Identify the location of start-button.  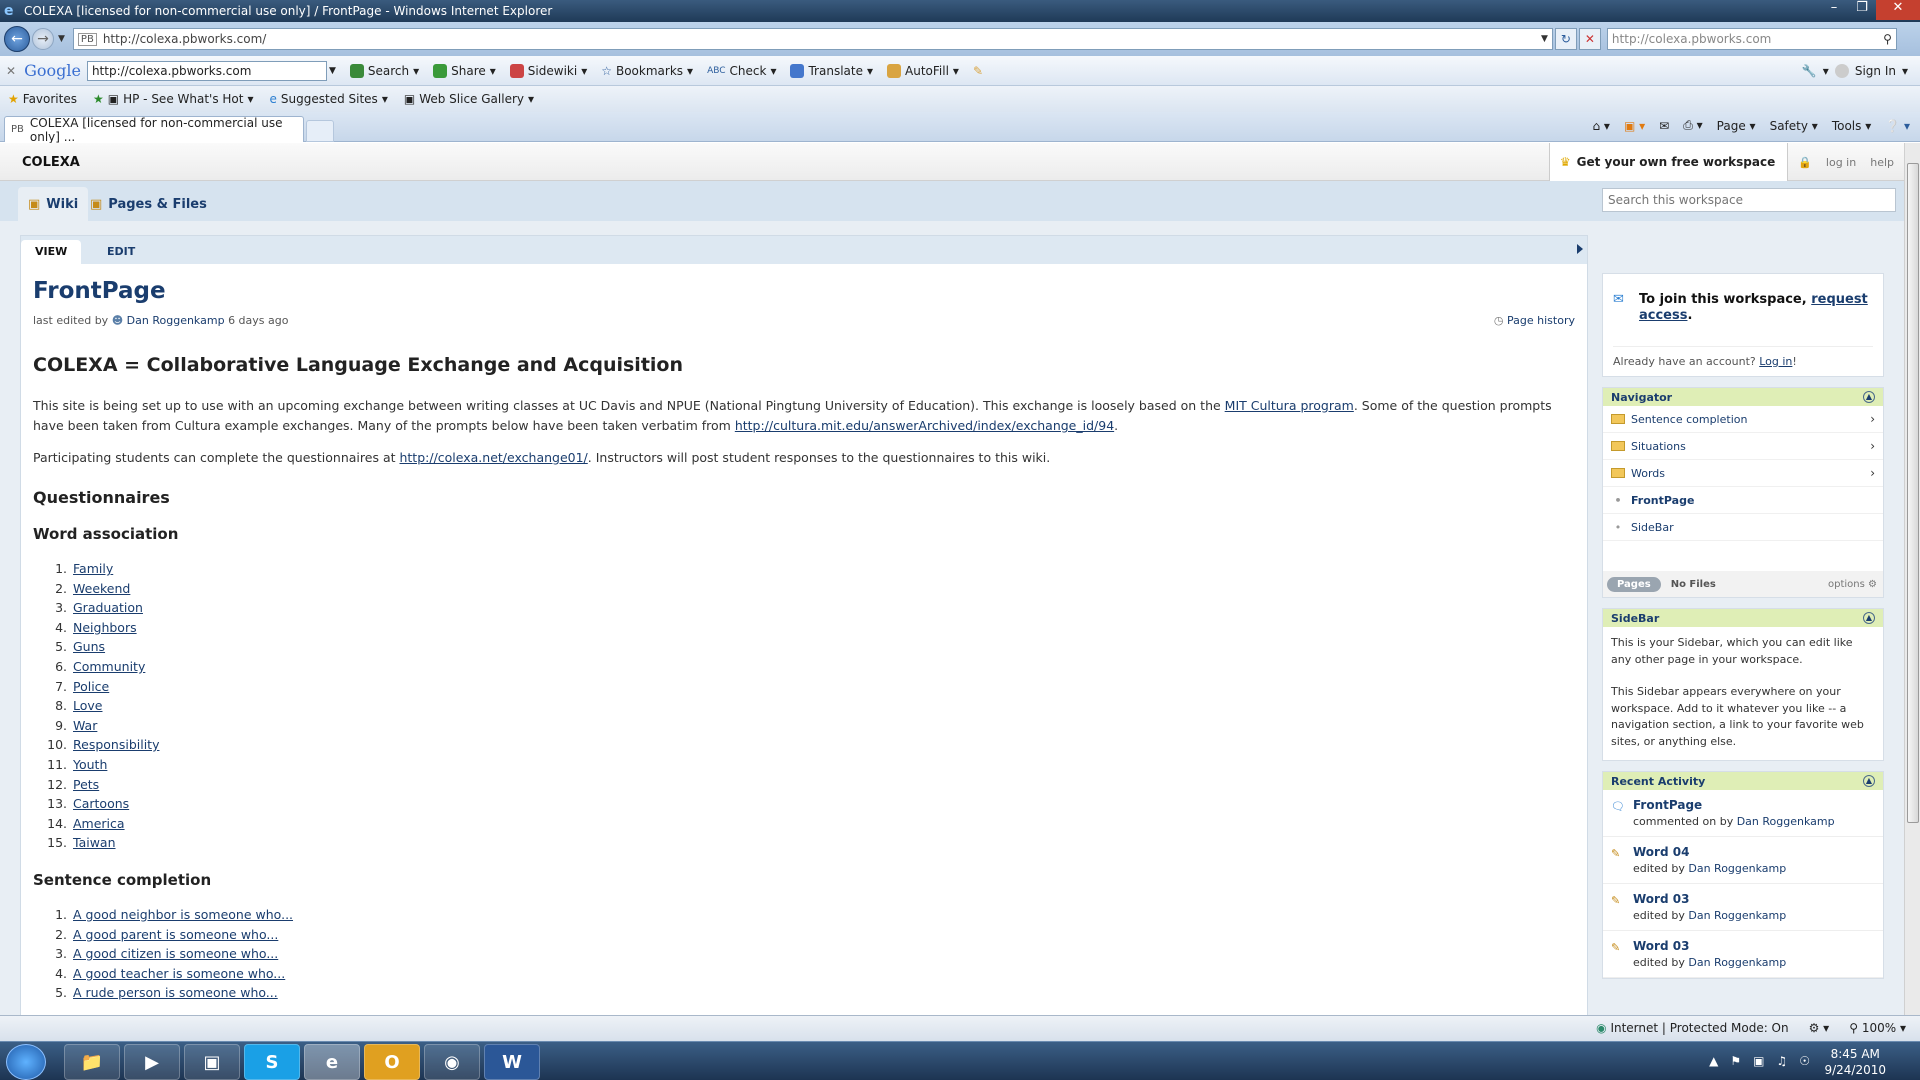
(26, 1062).